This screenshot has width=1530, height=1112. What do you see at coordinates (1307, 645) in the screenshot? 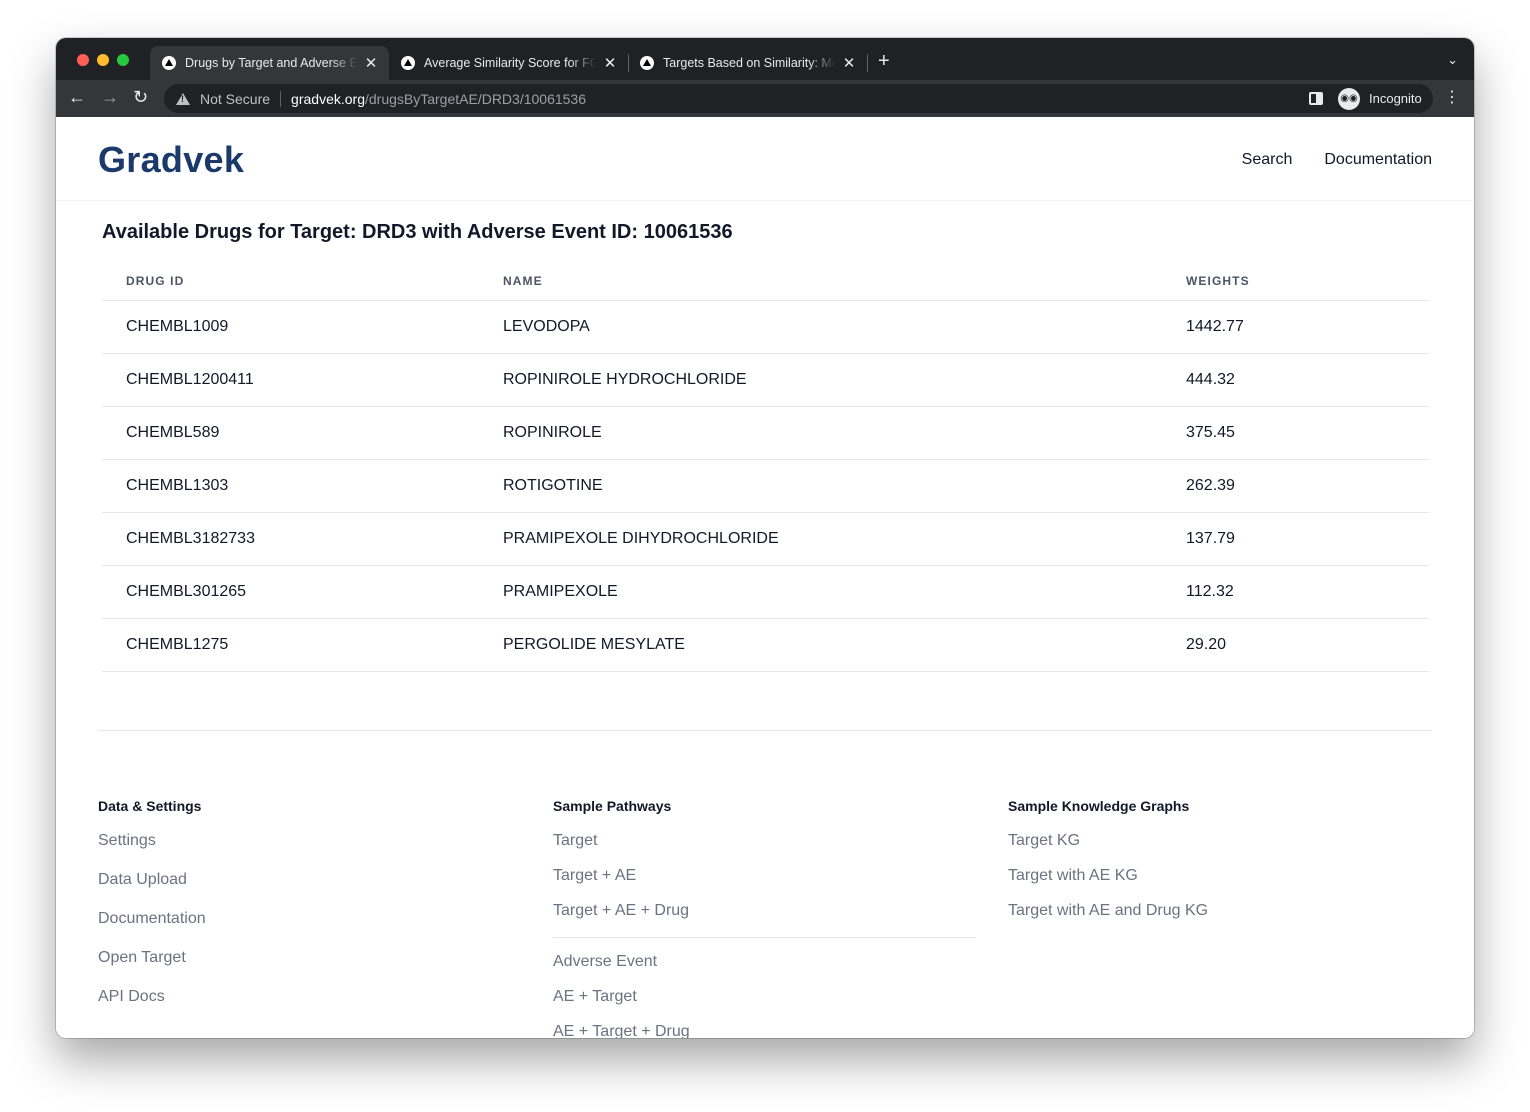
I see `drug-weight-cell: 29.20` at bounding box center [1307, 645].